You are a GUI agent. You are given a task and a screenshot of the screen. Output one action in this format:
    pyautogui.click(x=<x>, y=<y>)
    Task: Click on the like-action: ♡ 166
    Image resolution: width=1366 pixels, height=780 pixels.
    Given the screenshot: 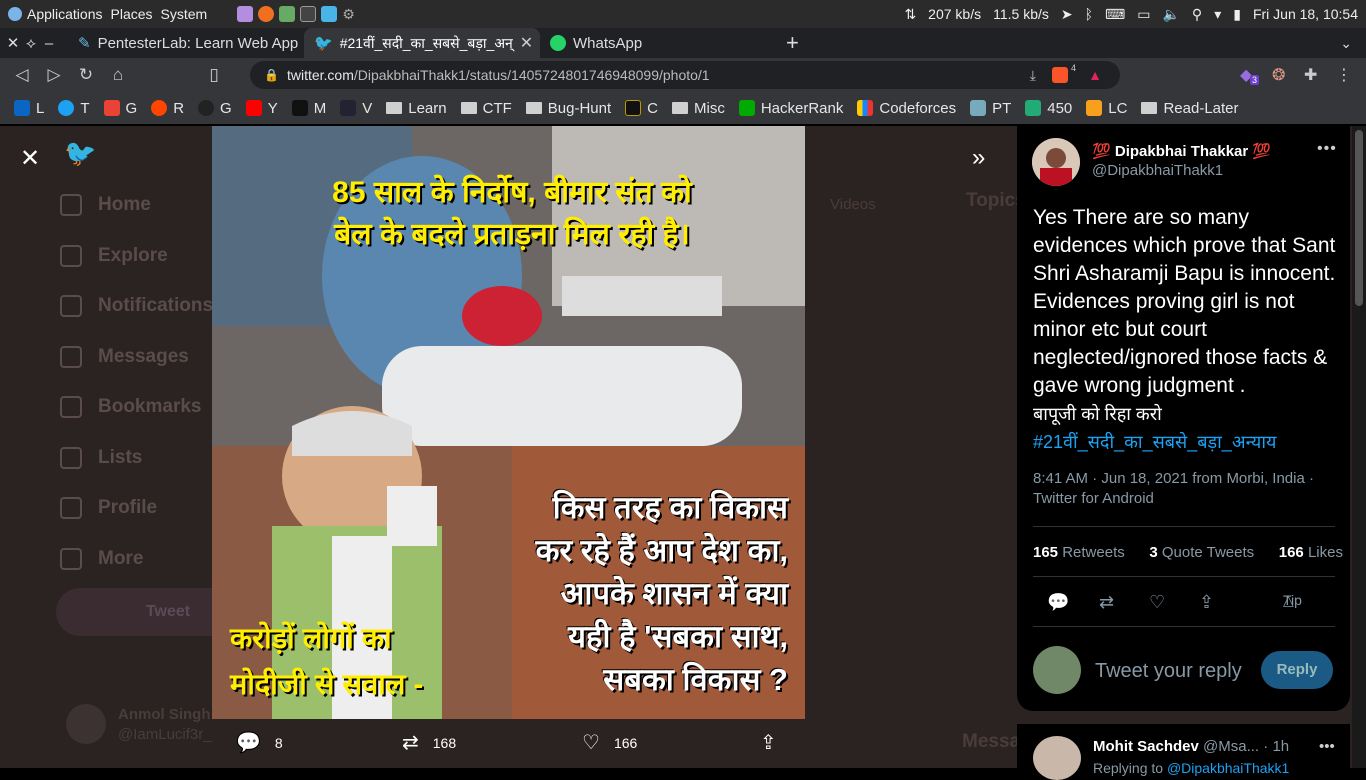 What is the action you would take?
    pyautogui.click(x=609, y=742)
    